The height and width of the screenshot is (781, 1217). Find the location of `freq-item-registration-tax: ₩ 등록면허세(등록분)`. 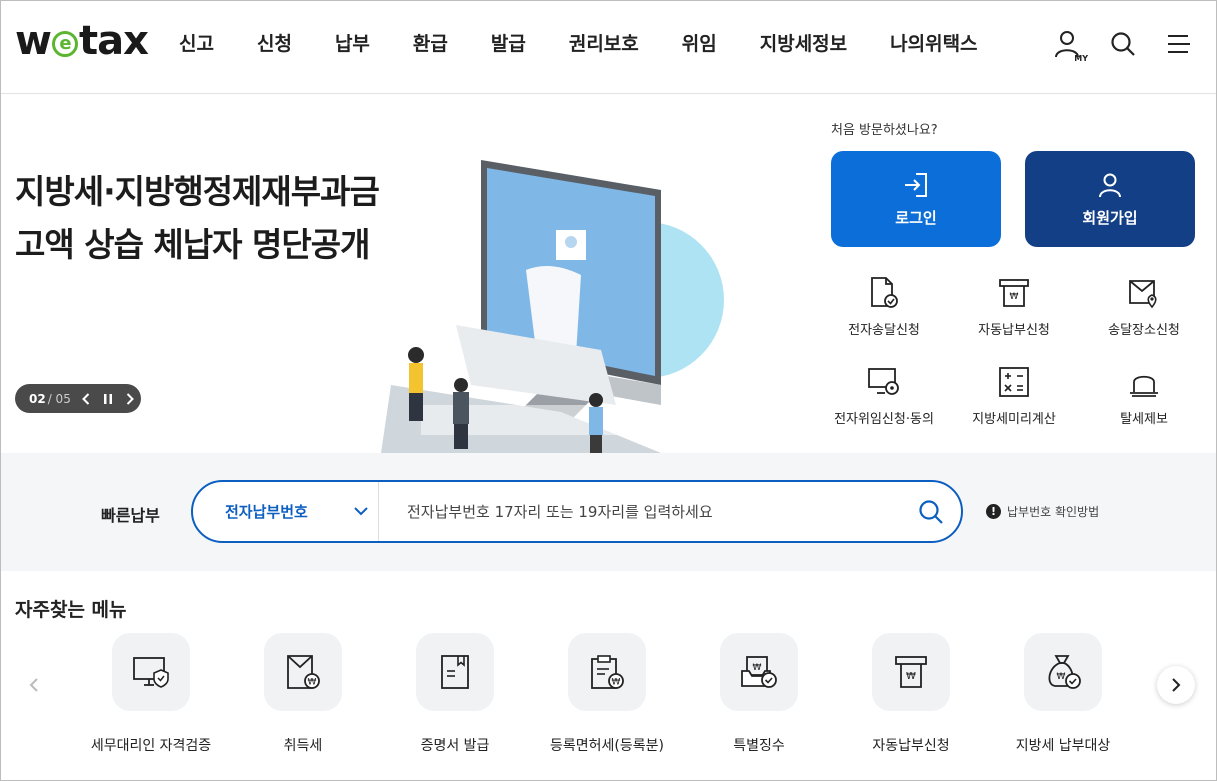

freq-item-registration-tax: ₩ 등록면허세(등록분) is located at coordinates (607, 694).